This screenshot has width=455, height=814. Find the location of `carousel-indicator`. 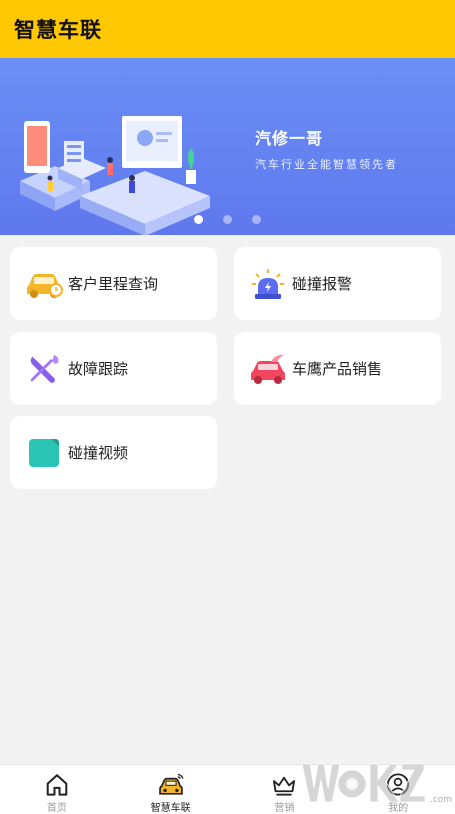

carousel-indicator is located at coordinates (227, 219).